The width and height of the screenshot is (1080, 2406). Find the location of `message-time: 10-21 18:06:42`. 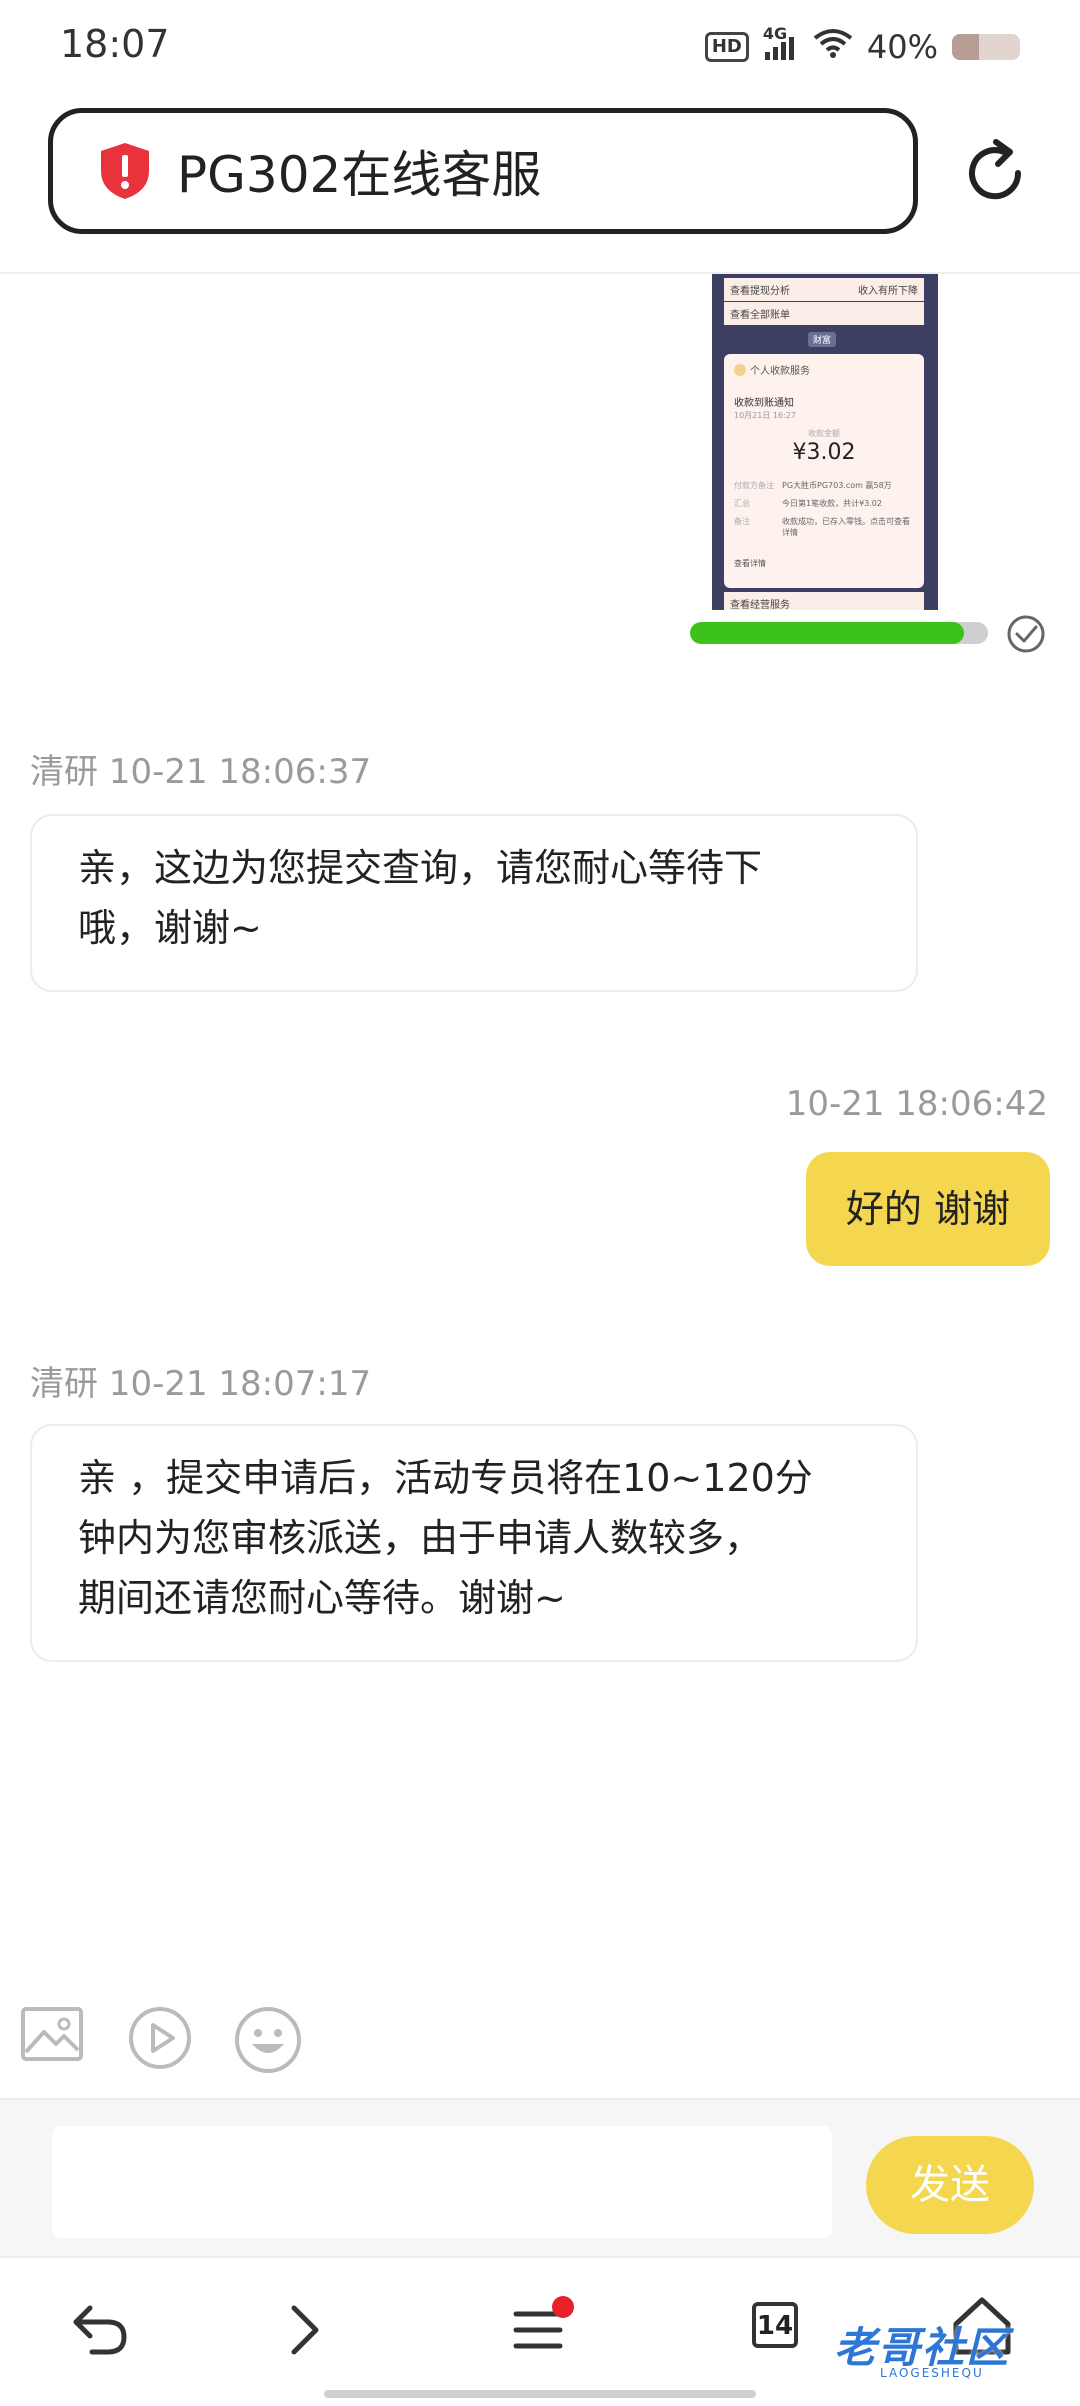

message-time: 10-21 18:06:42 is located at coordinates (916, 1104).